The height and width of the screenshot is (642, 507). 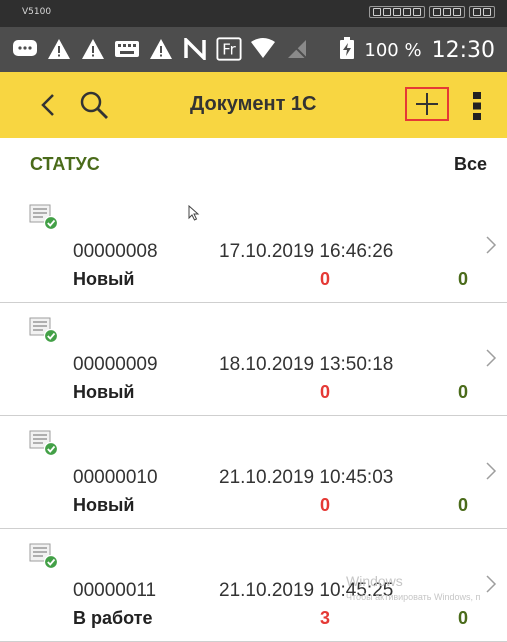 I want to click on document-number: 00000009, so click(x=115, y=364).